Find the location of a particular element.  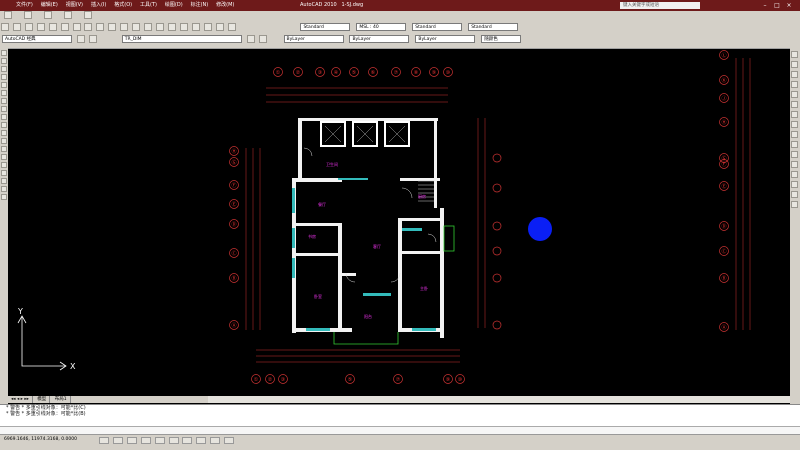

revcloud-icon is located at coordinates (4, 109).